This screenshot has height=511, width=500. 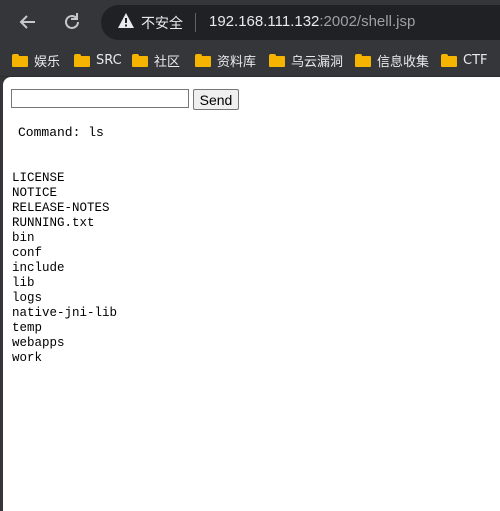 What do you see at coordinates (38, 268) in the screenshot?
I see `output-line: include` at bounding box center [38, 268].